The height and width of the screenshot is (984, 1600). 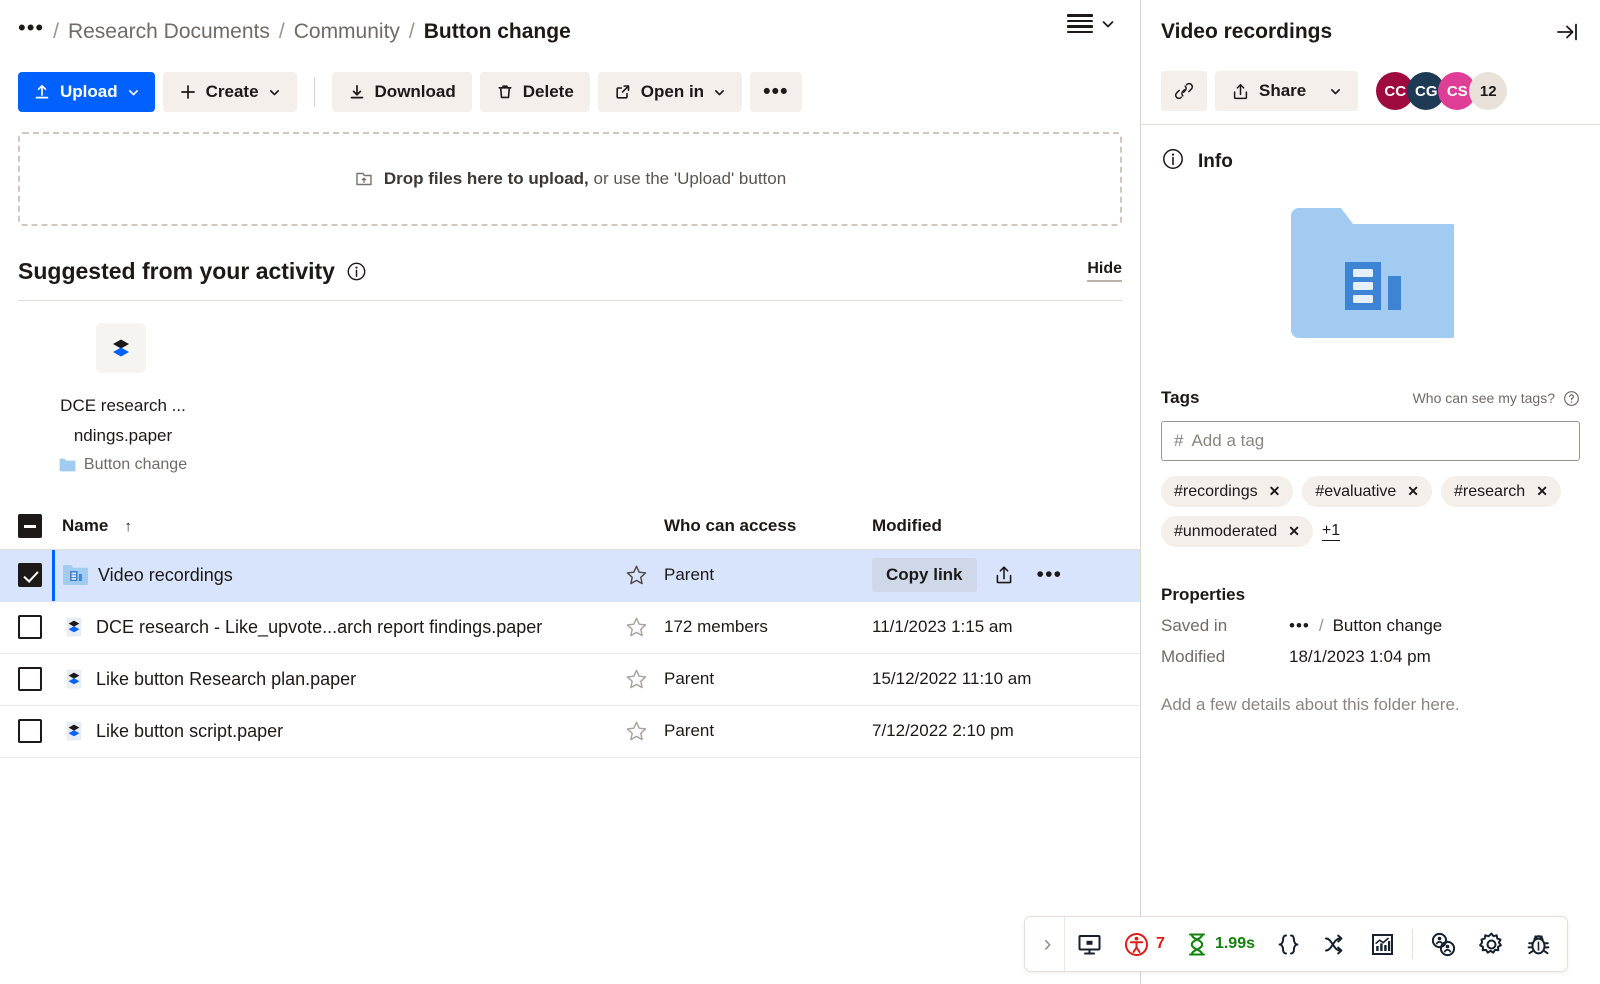 What do you see at coordinates (1372, 273) in the screenshot?
I see `folder-media-large-icon` at bounding box center [1372, 273].